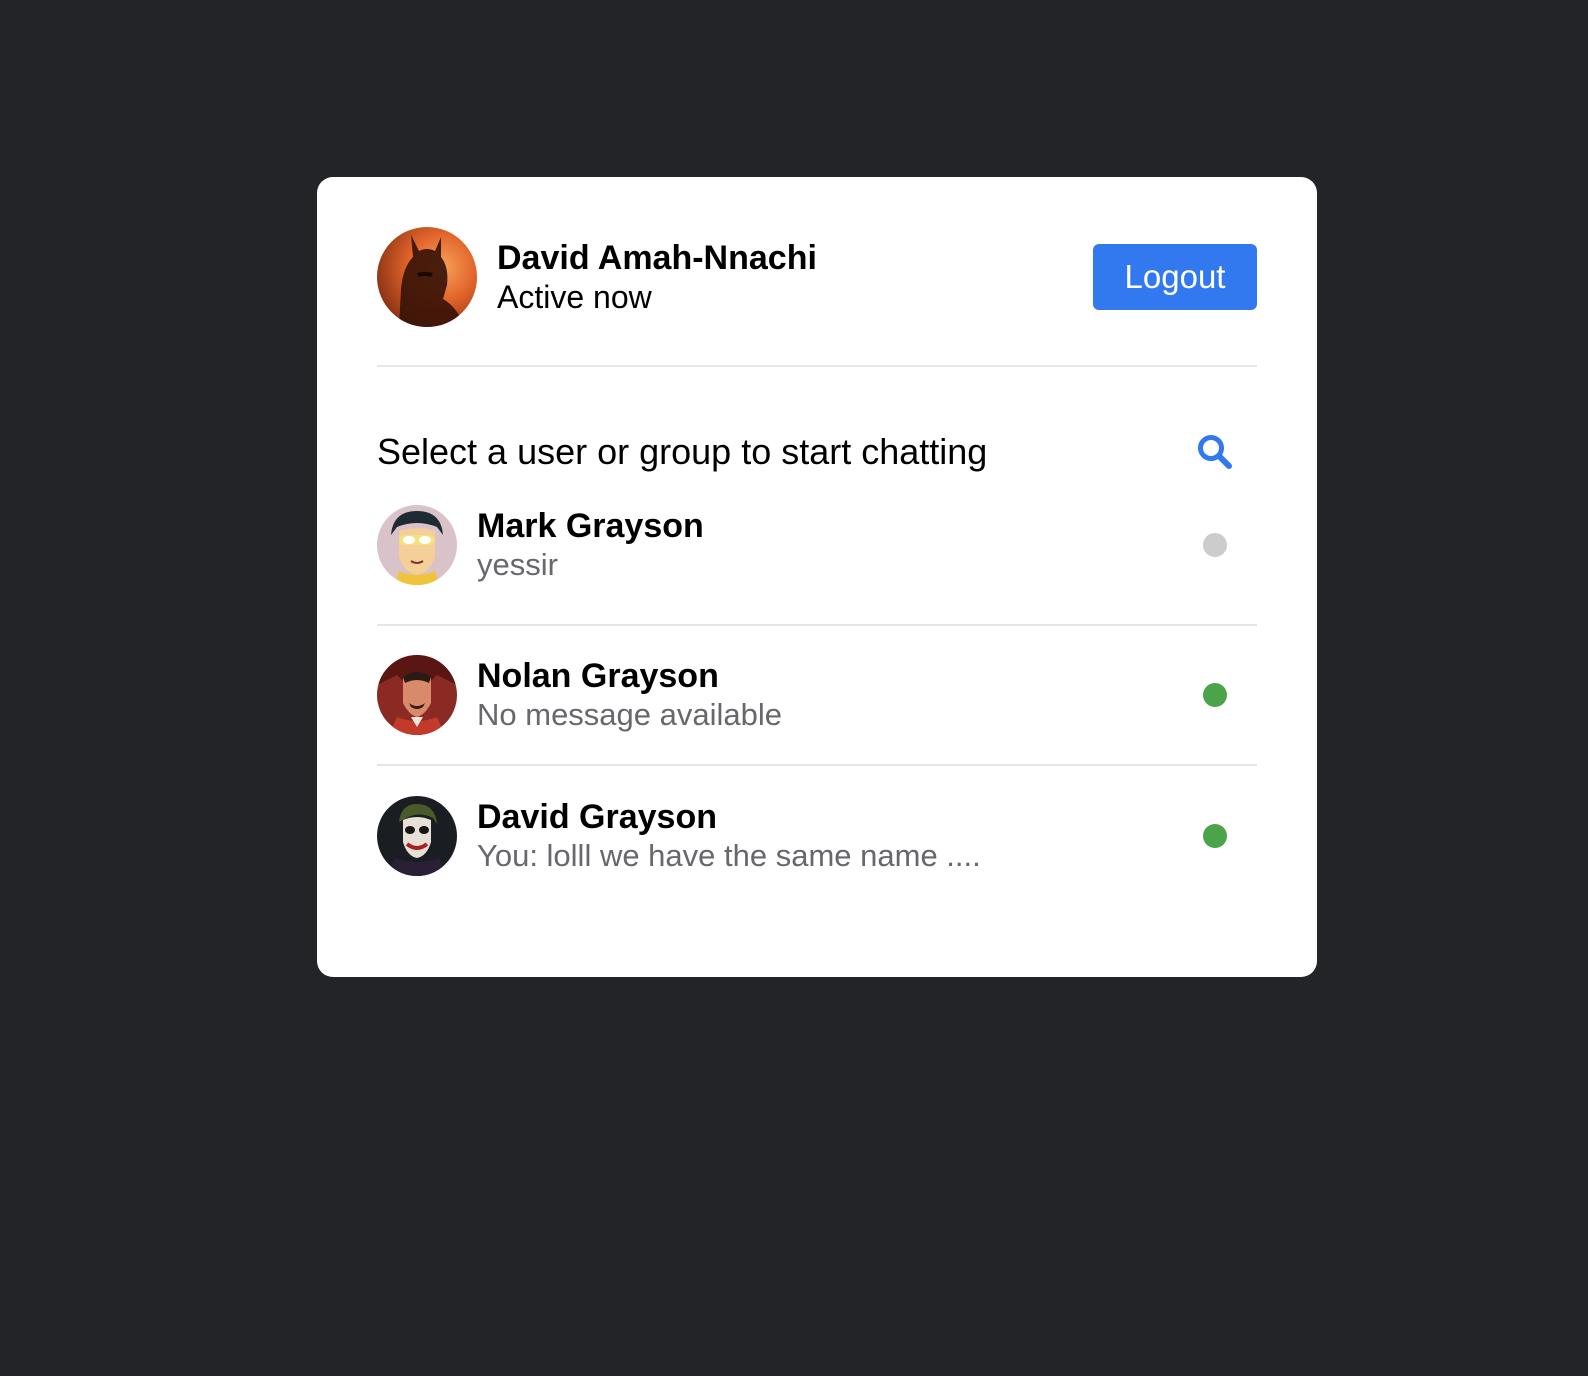  What do you see at coordinates (630, 714) in the screenshot?
I see `last-message: No message available` at bounding box center [630, 714].